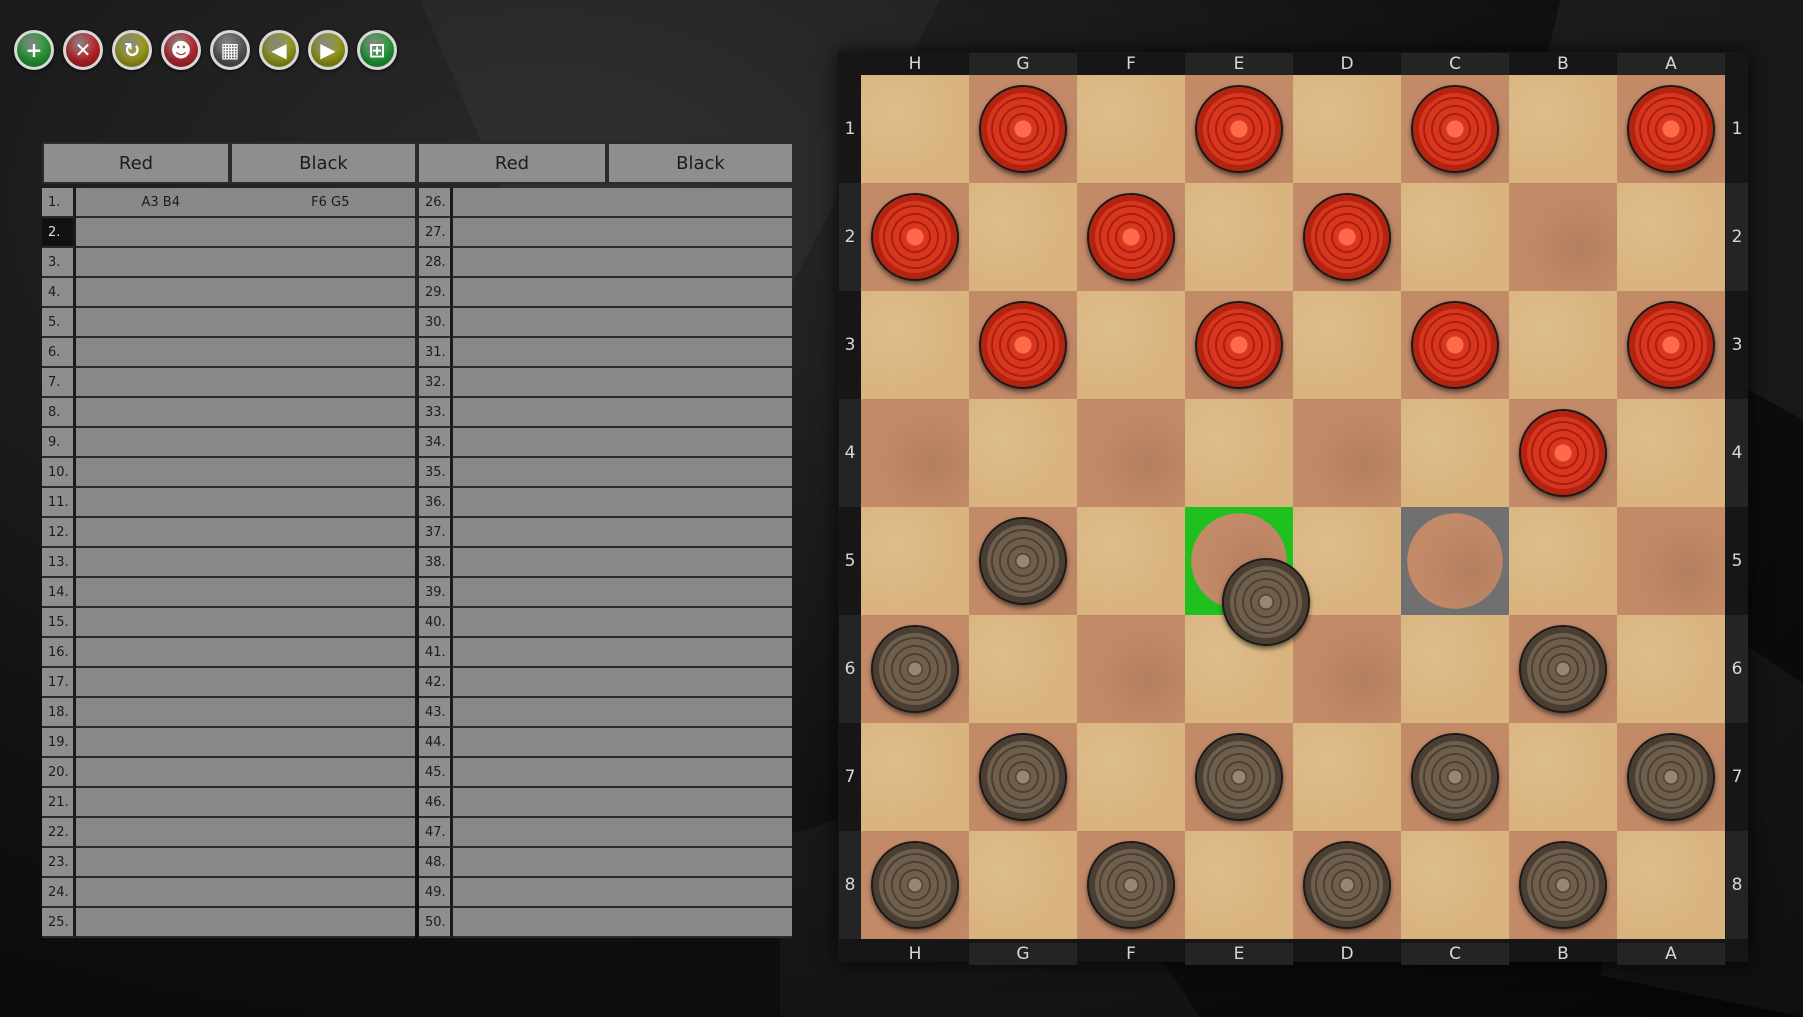 The width and height of the screenshot is (1803, 1017). What do you see at coordinates (605, 563) in the screenshot?
I see `move-row: 38.` at bounding box center [605, 563].